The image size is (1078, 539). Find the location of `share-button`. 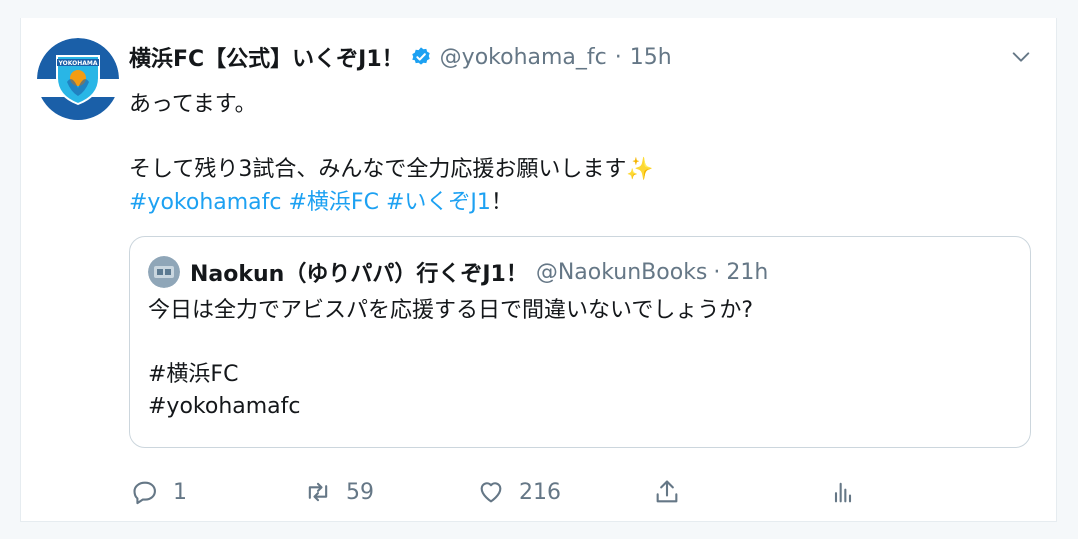

share-button is located at coordinates (667, 492).